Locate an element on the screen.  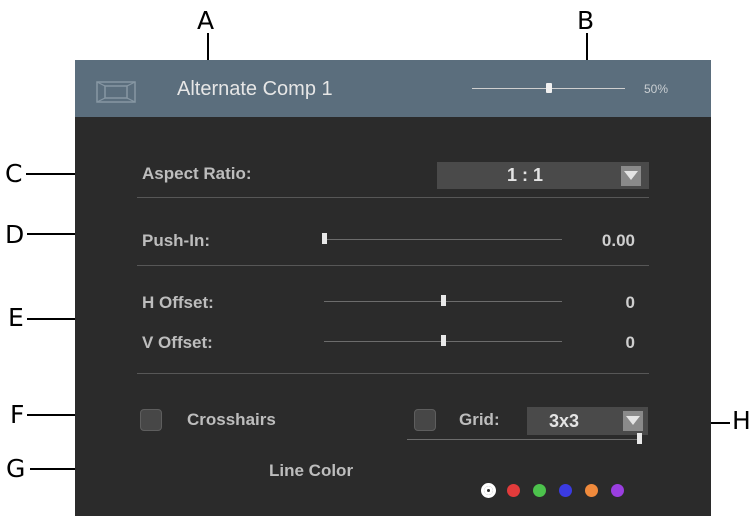
panel-header: Alternate Comp 1 50% is located at coordinates (393, 88).